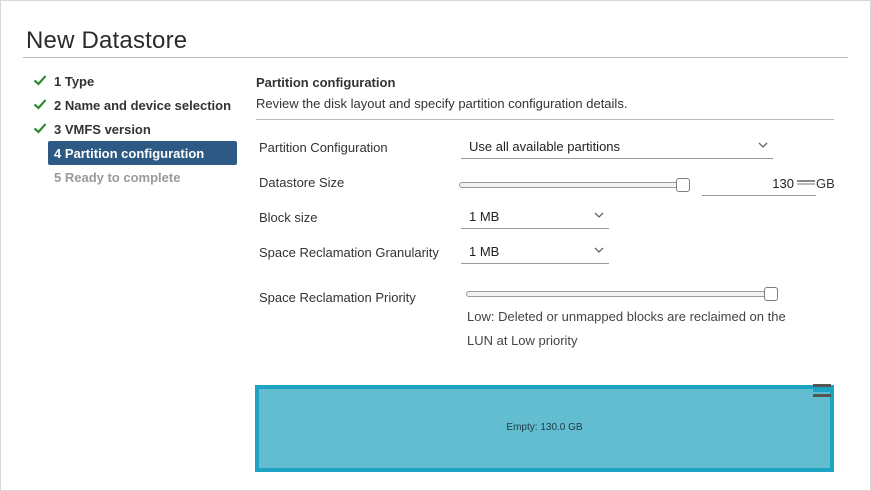  I want to click on step-label: 1 Type, so click(74, 81).